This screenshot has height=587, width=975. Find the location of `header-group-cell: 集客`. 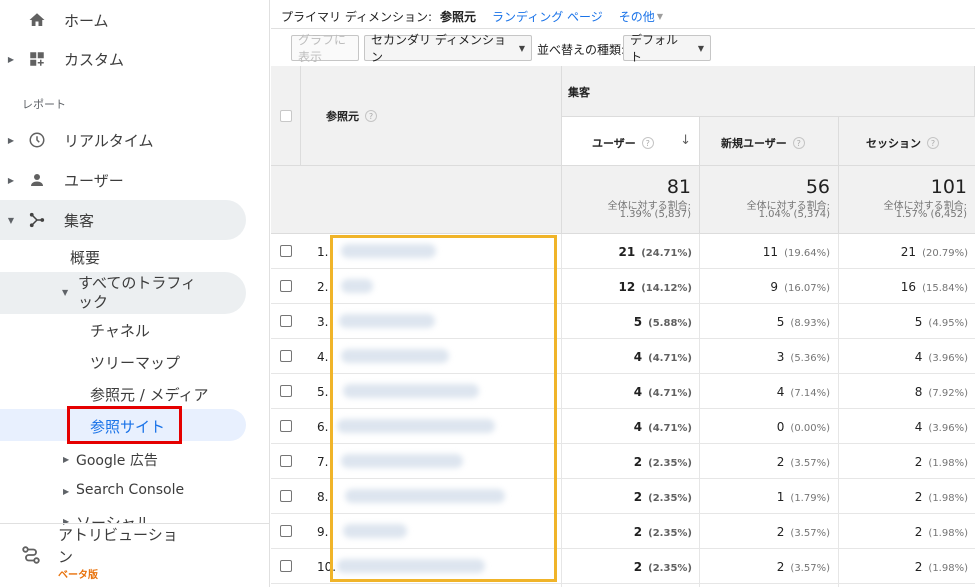

header-group-cell: 集客 is located at coordinates (768, 91).